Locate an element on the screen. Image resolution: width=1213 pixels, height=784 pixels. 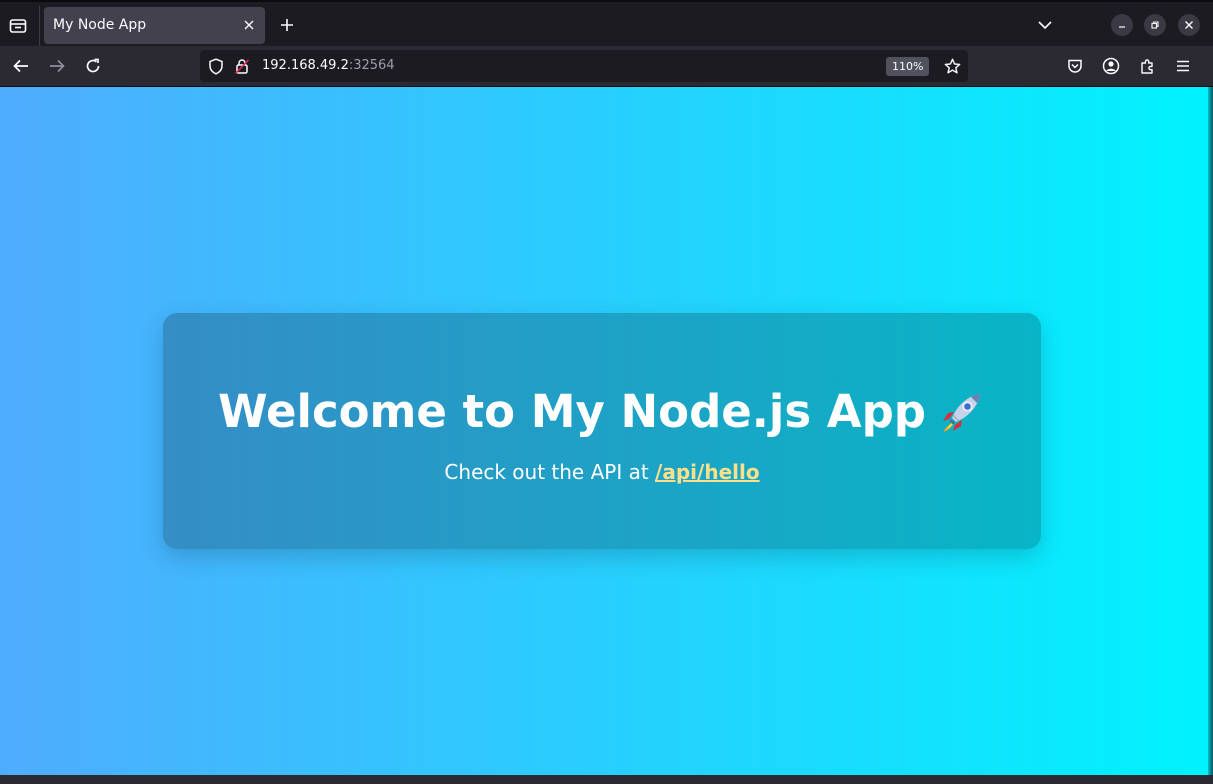
page-right-edge is located at coordinates (1210, 431).